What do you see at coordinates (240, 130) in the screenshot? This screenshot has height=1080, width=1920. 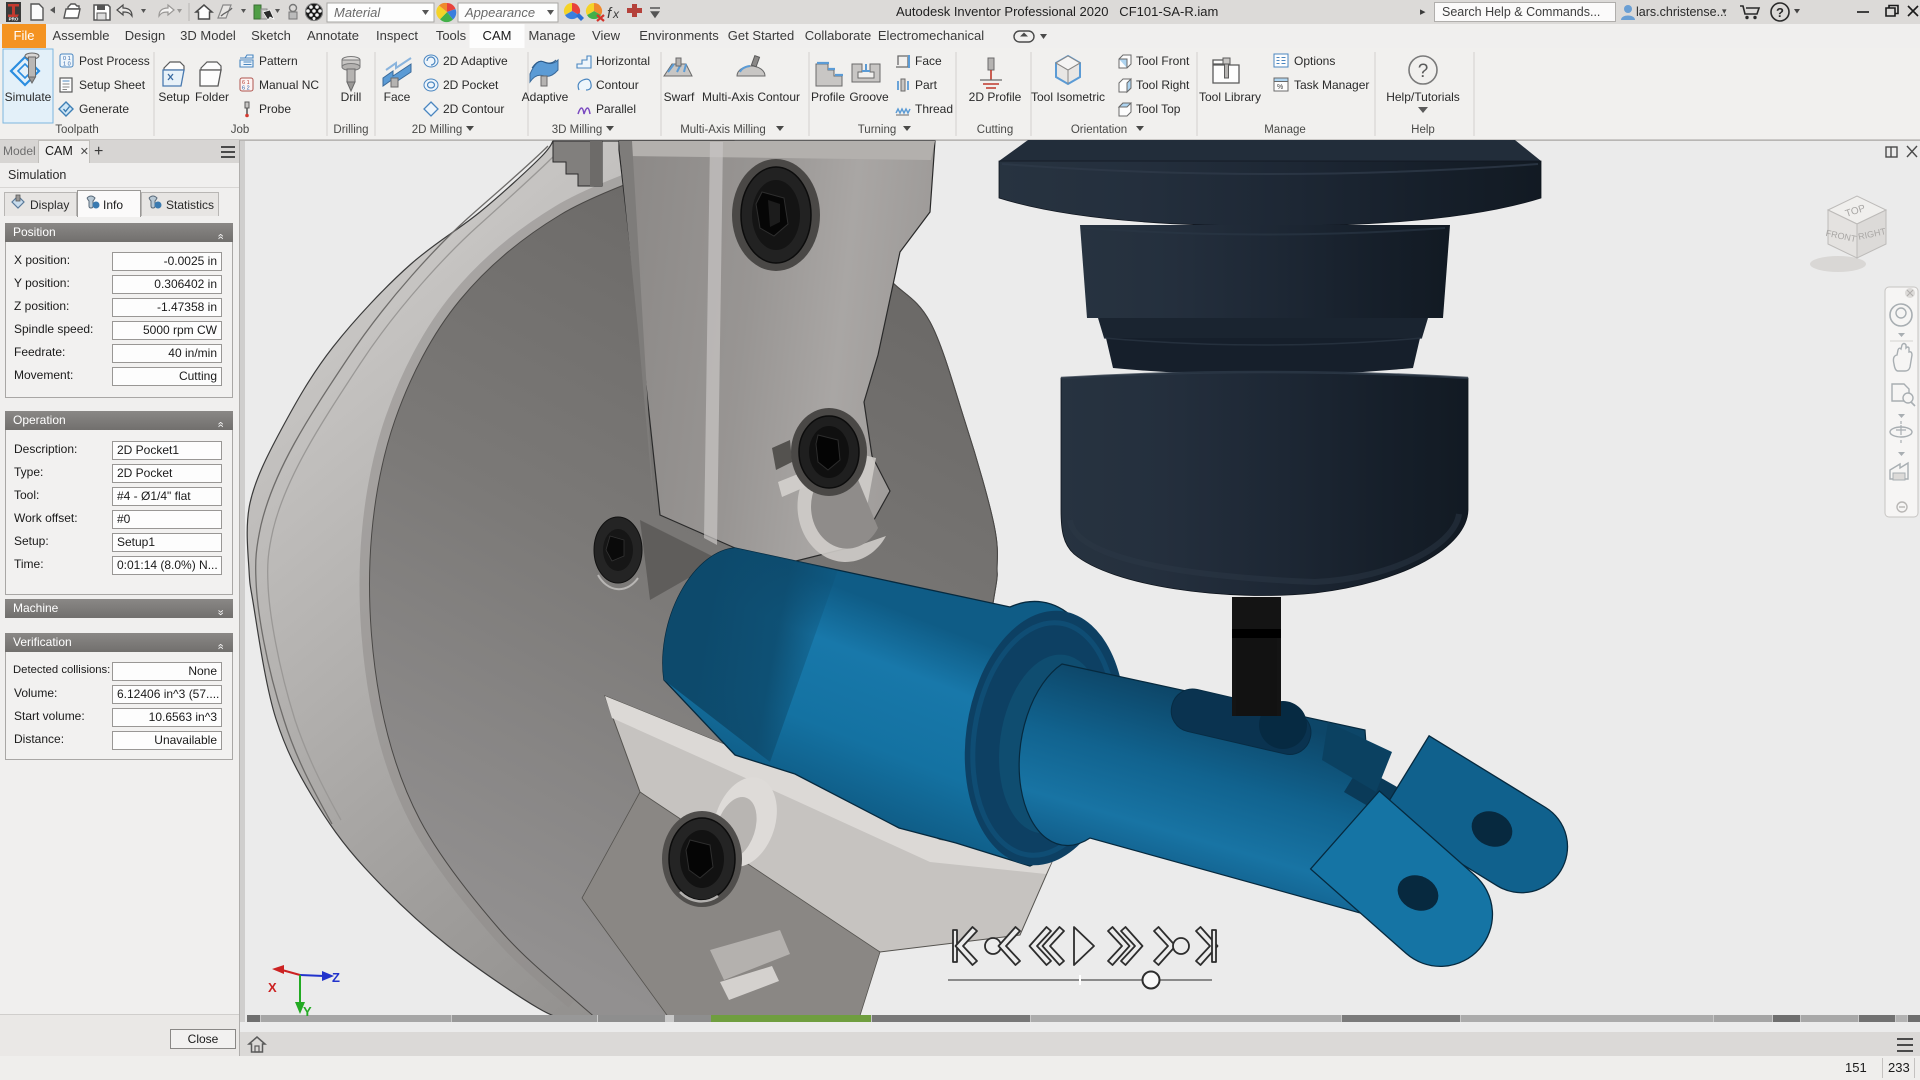 I see `svg-text: Job` at bounding box center [240, 130].